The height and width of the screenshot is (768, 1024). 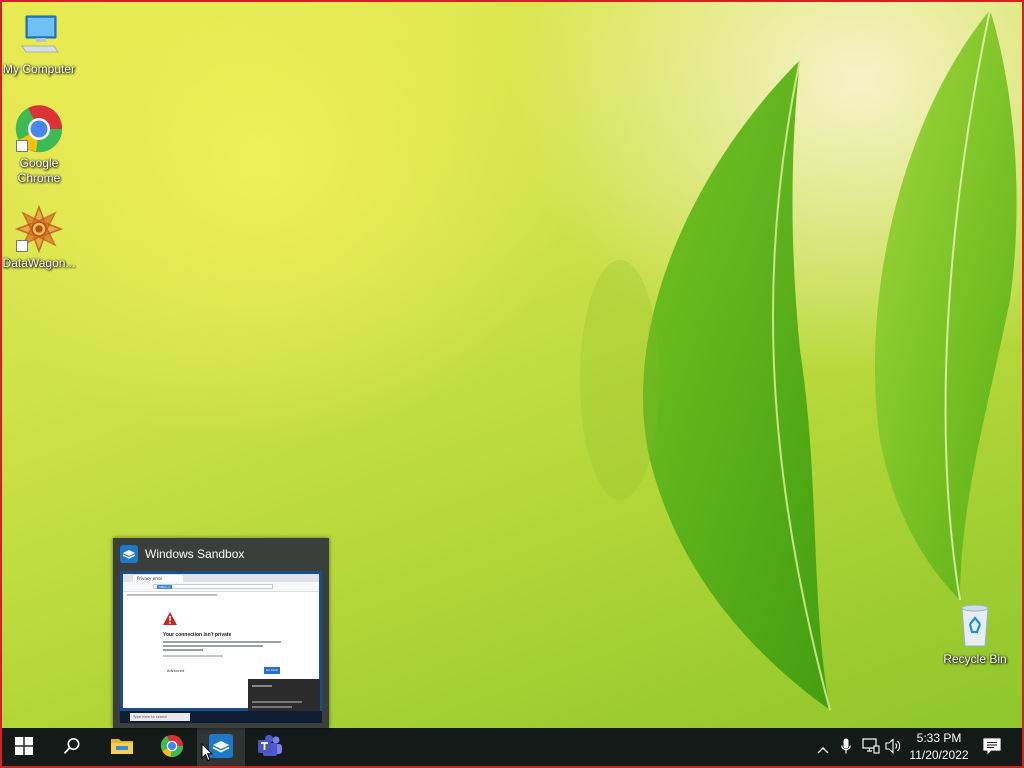 I want to click on desktop-icon-label: Recycle Bin, so click(x=975, y=659).